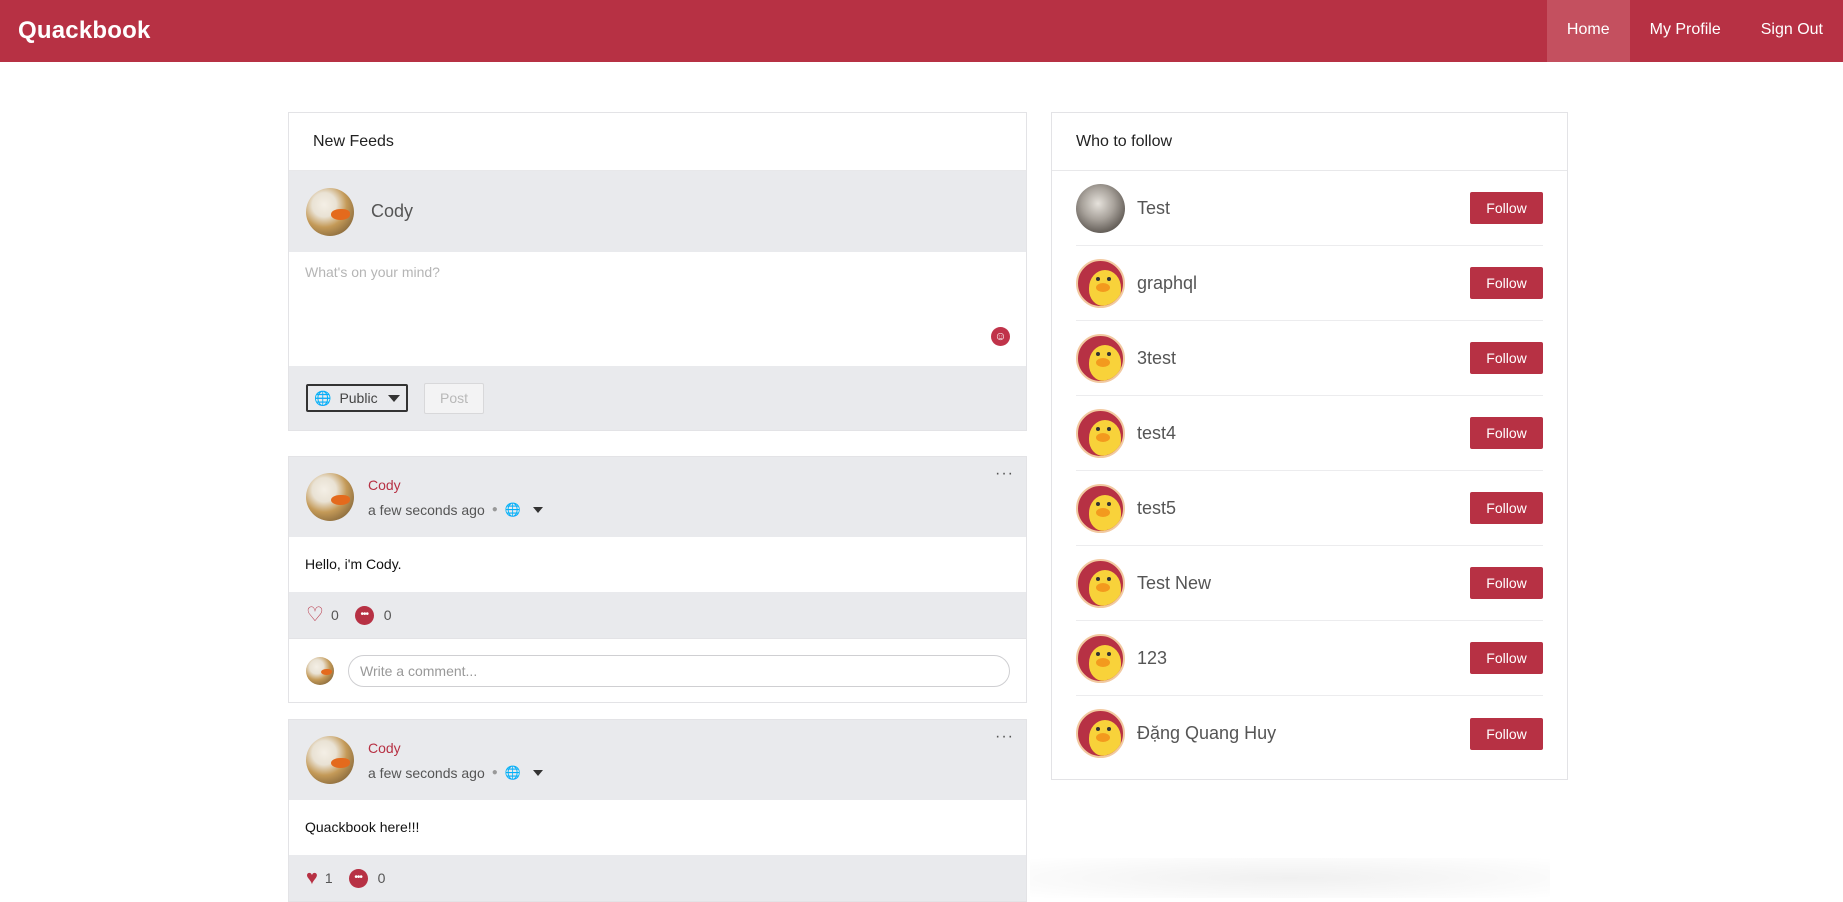 The height and width of the screenshot is (902, 1843). Describe the element at coordinates (679, 670) in the screenshot. I see `comment-input` at that location.